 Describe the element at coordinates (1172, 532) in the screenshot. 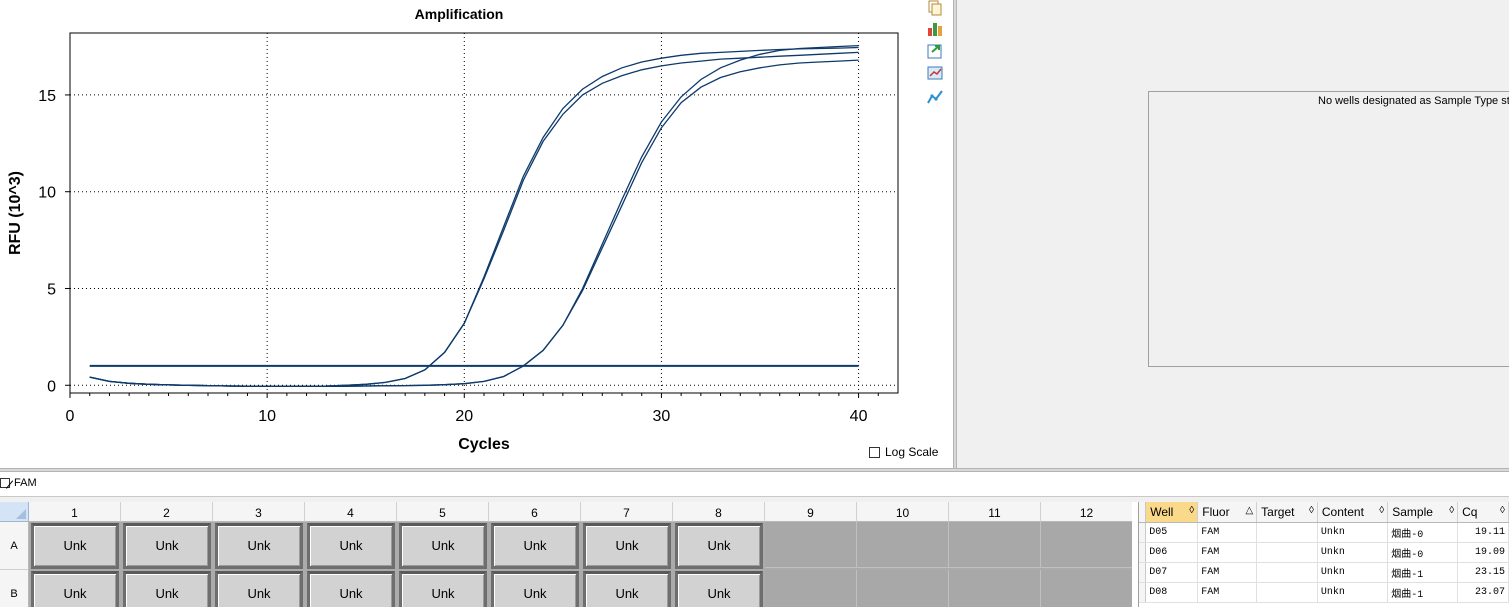

I see `table-cell-well: D05` at that location.